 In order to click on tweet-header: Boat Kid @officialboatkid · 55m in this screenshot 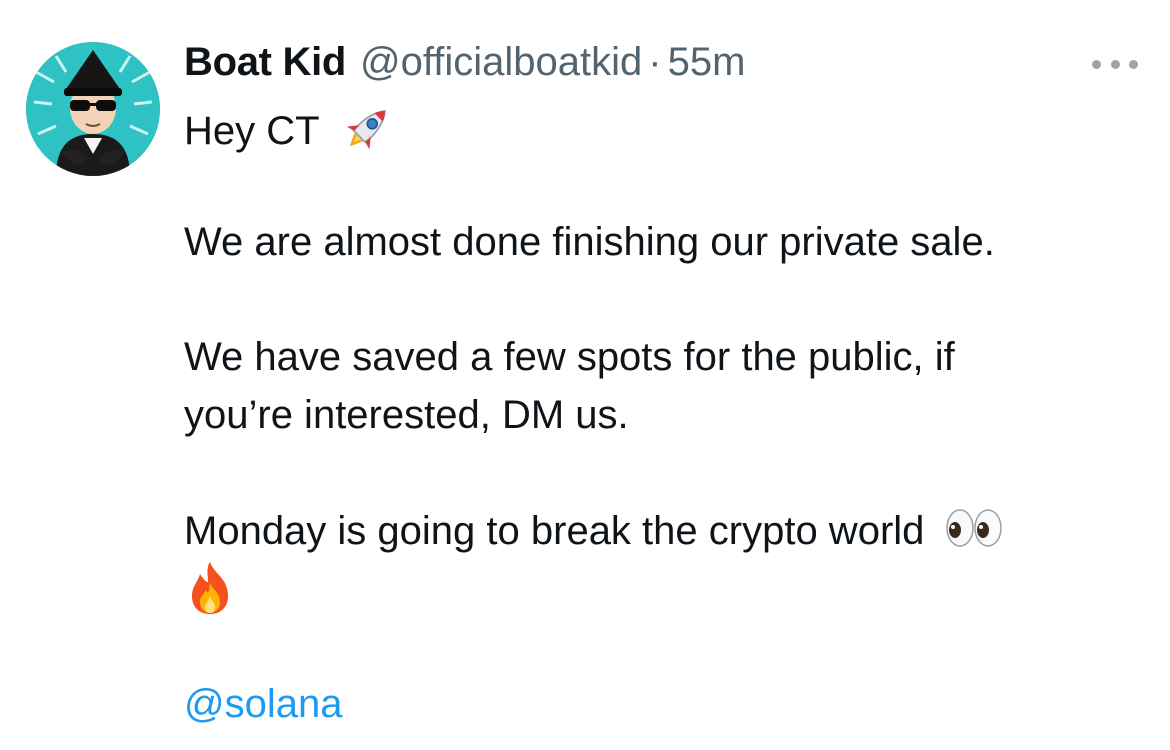, I will do `click(464, 65)`.